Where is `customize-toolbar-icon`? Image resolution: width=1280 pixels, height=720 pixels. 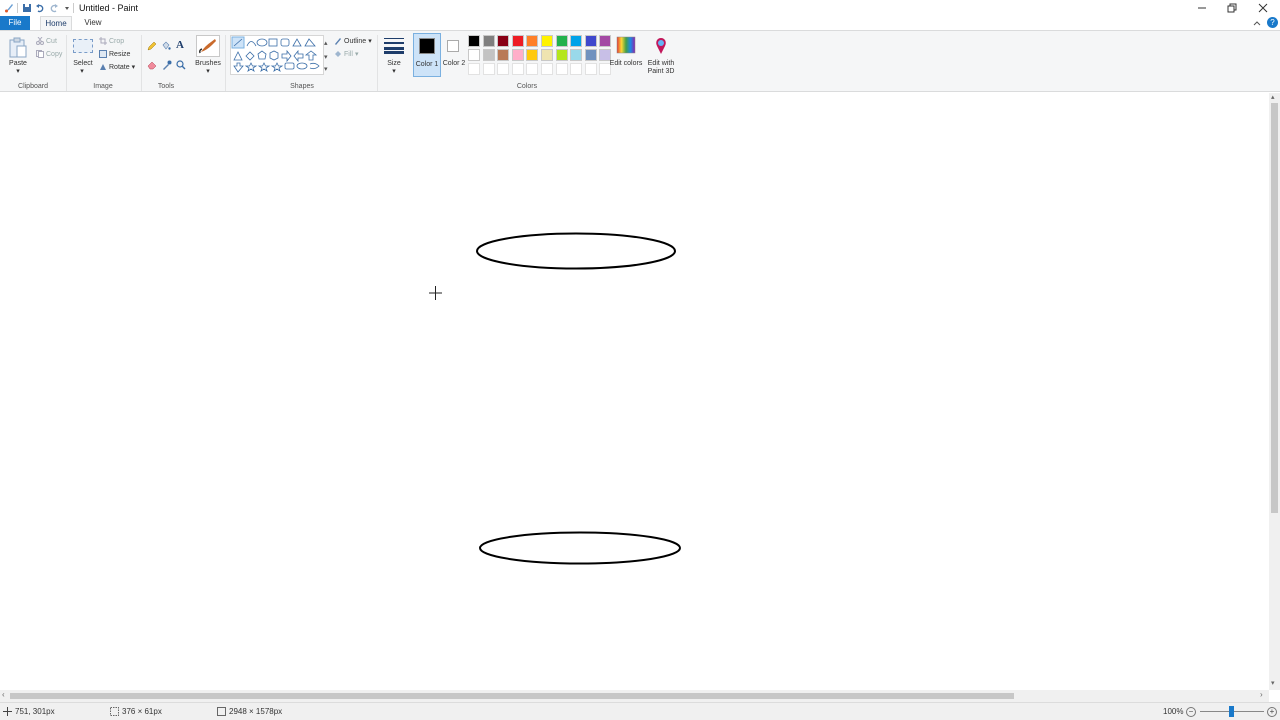 customize-toolbar-icon is located at coordinates (67, 8).